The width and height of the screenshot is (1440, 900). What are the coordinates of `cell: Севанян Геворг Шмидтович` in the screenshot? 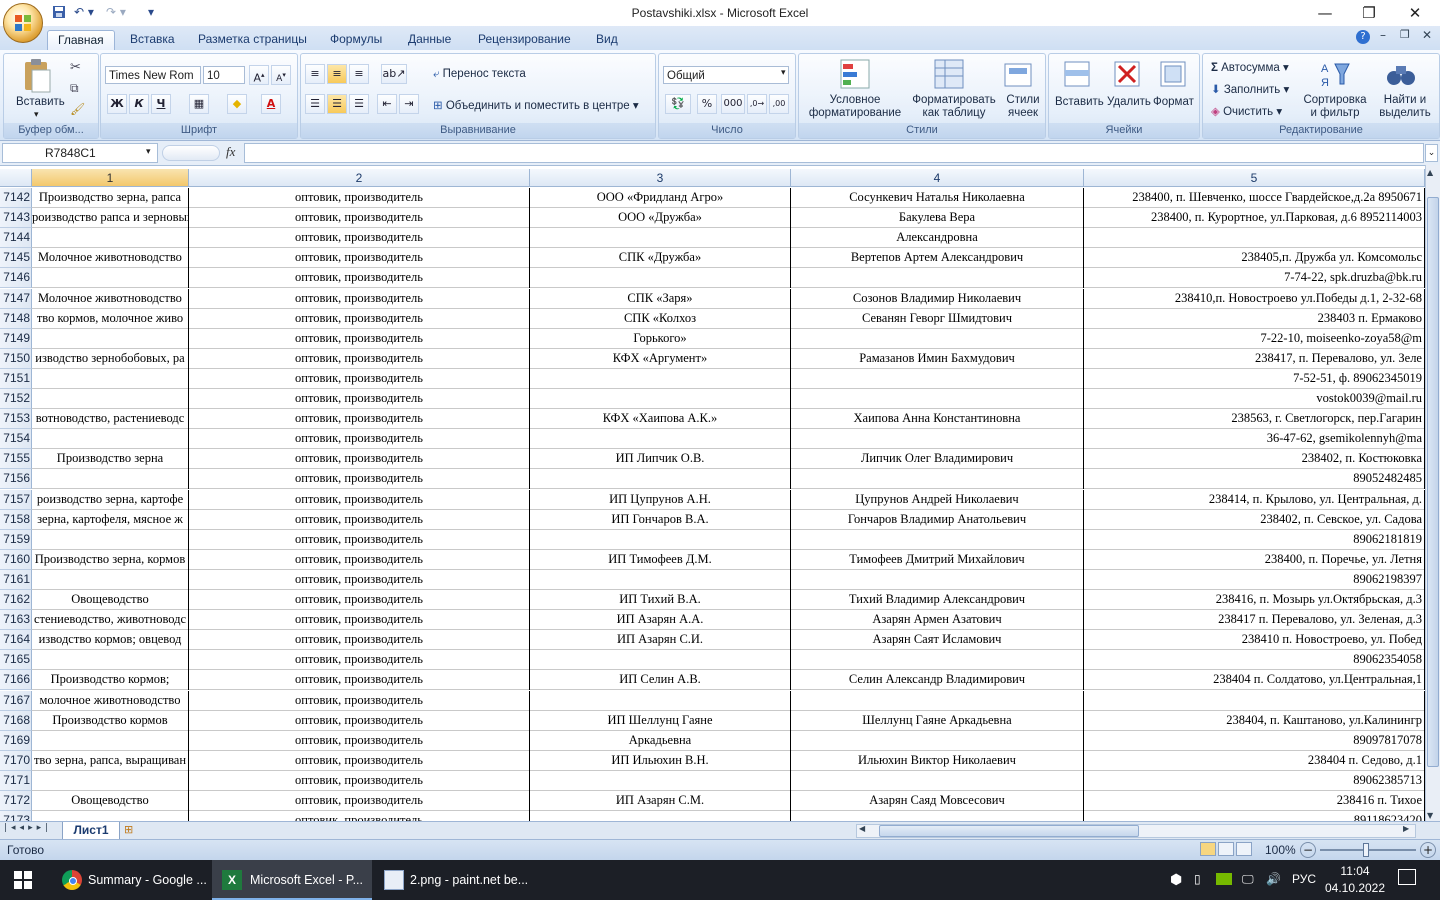 It's located at (937, 319).